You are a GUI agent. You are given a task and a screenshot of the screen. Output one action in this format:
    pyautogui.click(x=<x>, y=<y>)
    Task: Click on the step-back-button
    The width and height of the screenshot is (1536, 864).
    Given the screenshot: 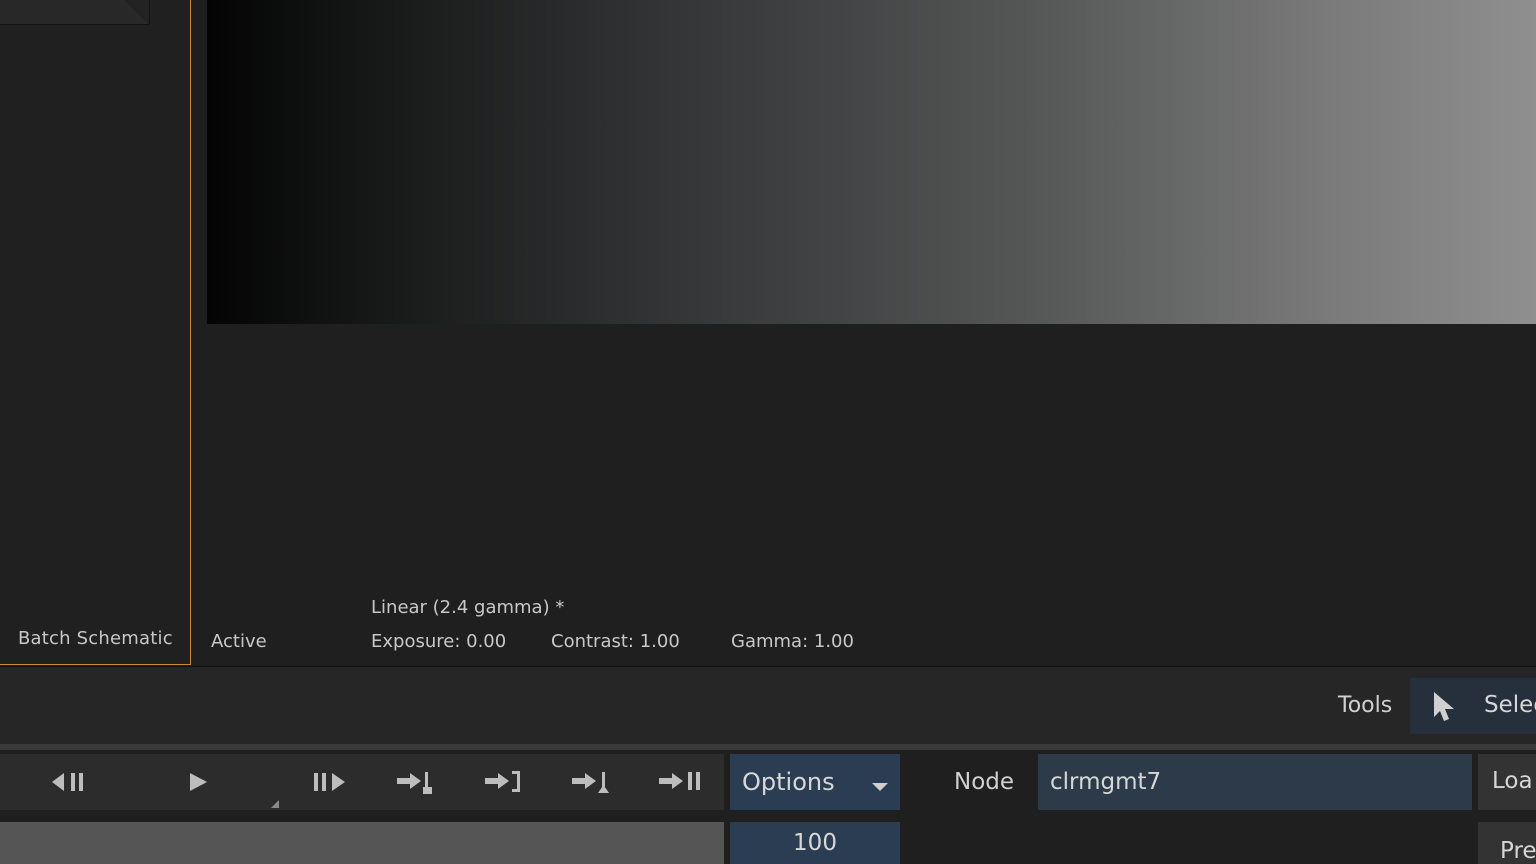 What is the action you would take?
    pyautogui.click(x=71, y=782)
    